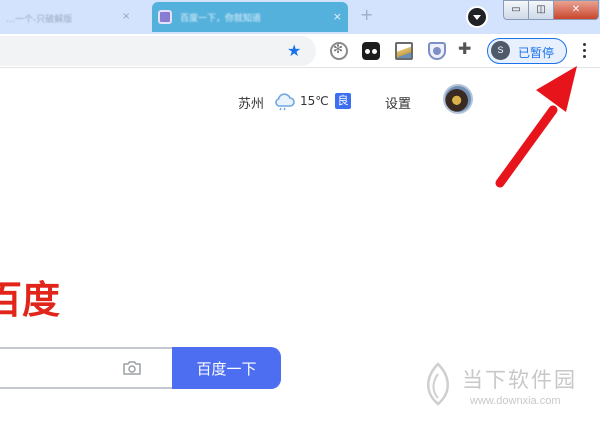 The height and width of the screenshot is (430, 600). Describe the element at coordinates (88, 368) in the screenshot. I see `search-input` at that location.